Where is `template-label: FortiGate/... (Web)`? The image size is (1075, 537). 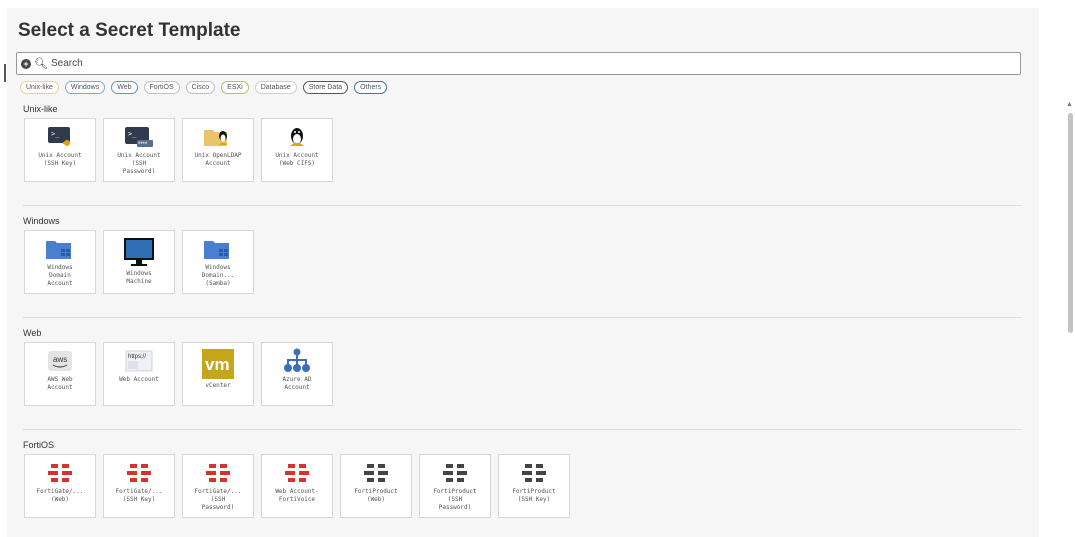
template-label: FortiGate/... (Web) is located at coordinates (60, 495).